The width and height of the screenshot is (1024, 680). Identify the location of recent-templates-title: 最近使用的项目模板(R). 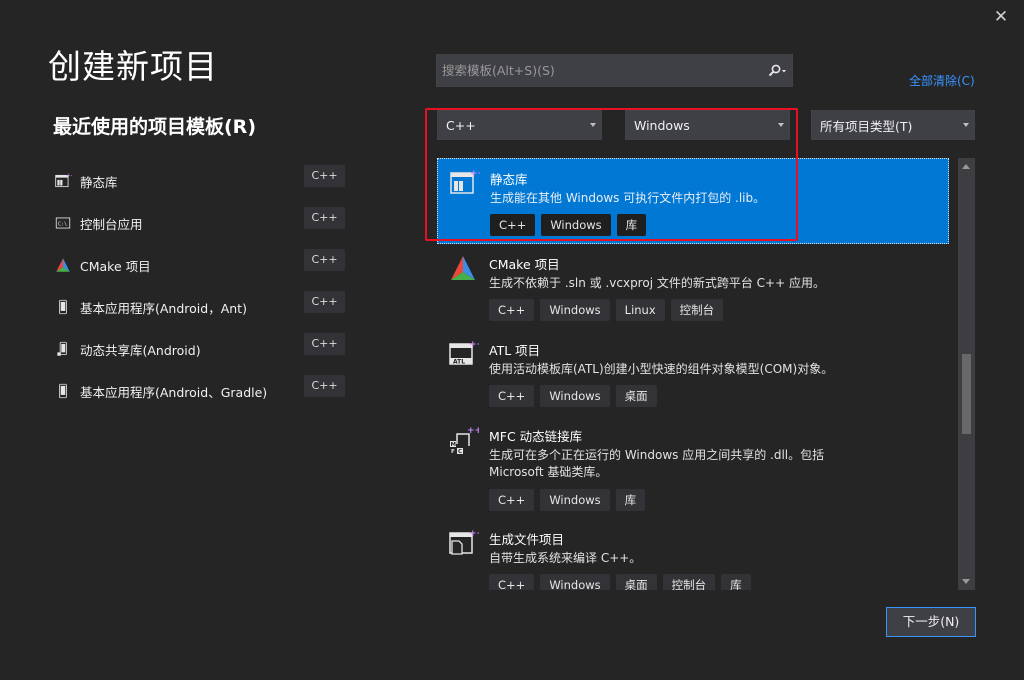
(154, 127).